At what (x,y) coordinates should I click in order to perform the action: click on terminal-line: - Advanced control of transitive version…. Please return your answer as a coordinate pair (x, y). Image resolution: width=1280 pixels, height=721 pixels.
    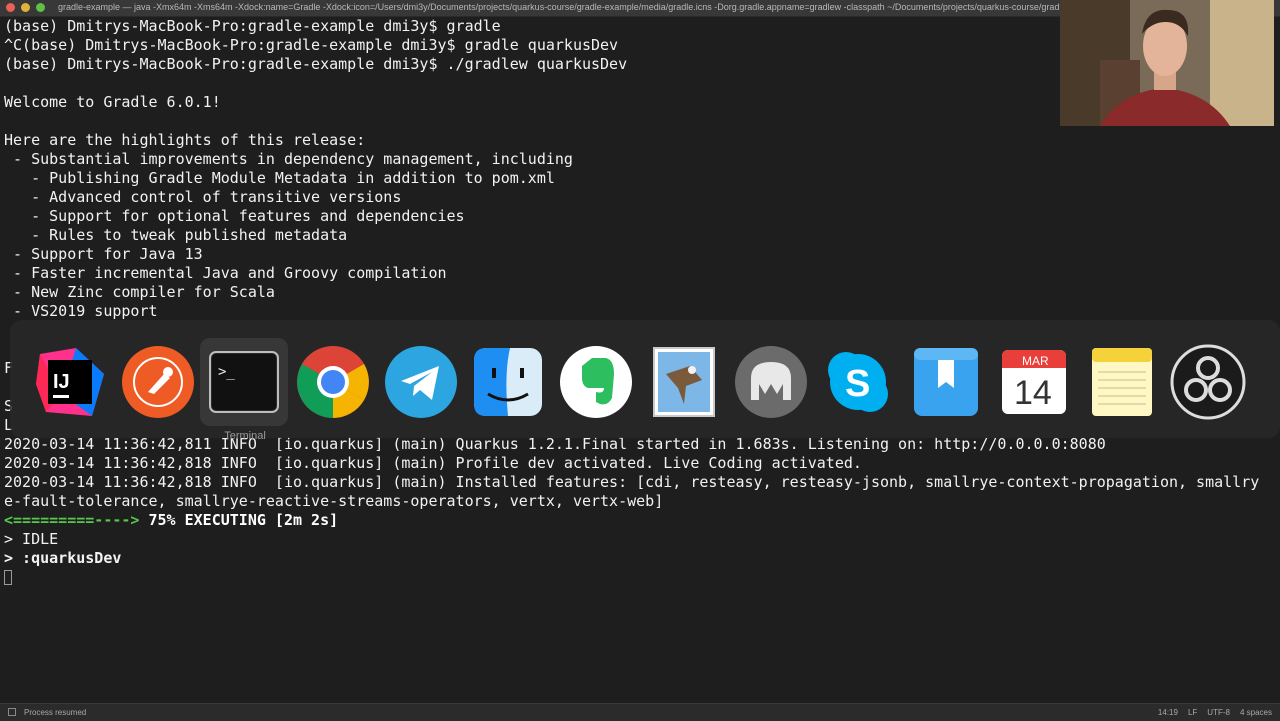
    Looking at the image, I should click on (203, 197).